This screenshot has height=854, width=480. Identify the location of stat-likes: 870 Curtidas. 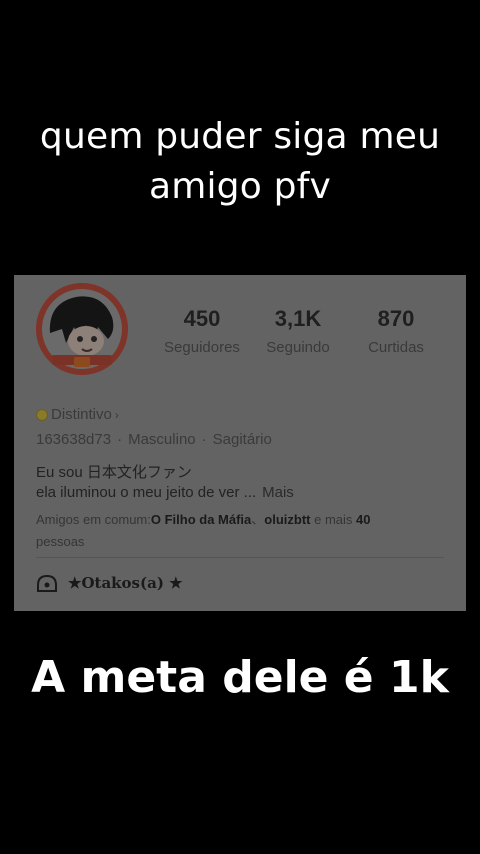
(396, 332).